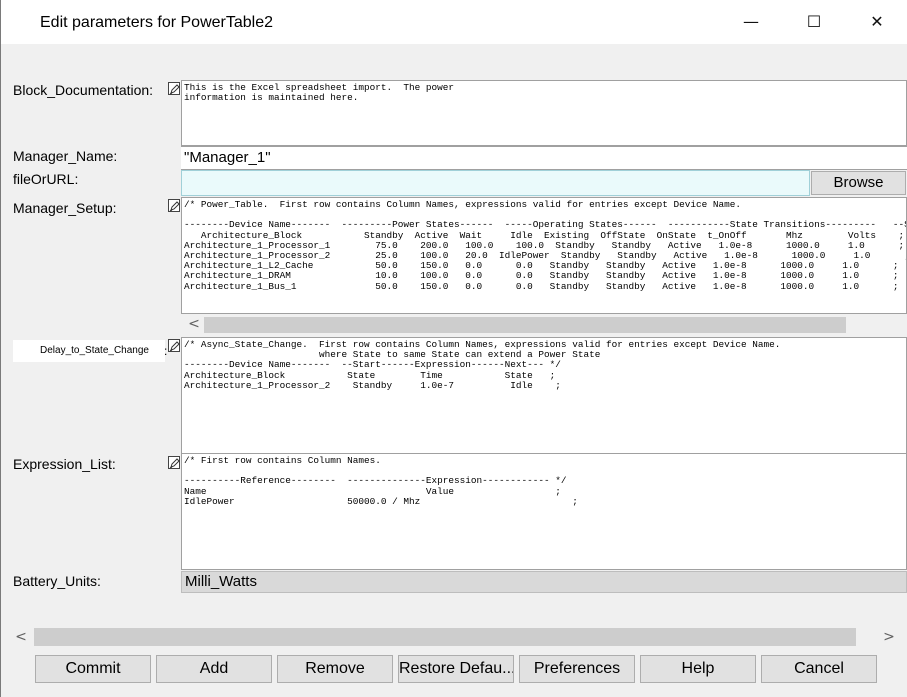  What do you see at coordinates (751, 22) in the screenshot?
I see `minimize-icon: —` at bounding box center [751, 22].